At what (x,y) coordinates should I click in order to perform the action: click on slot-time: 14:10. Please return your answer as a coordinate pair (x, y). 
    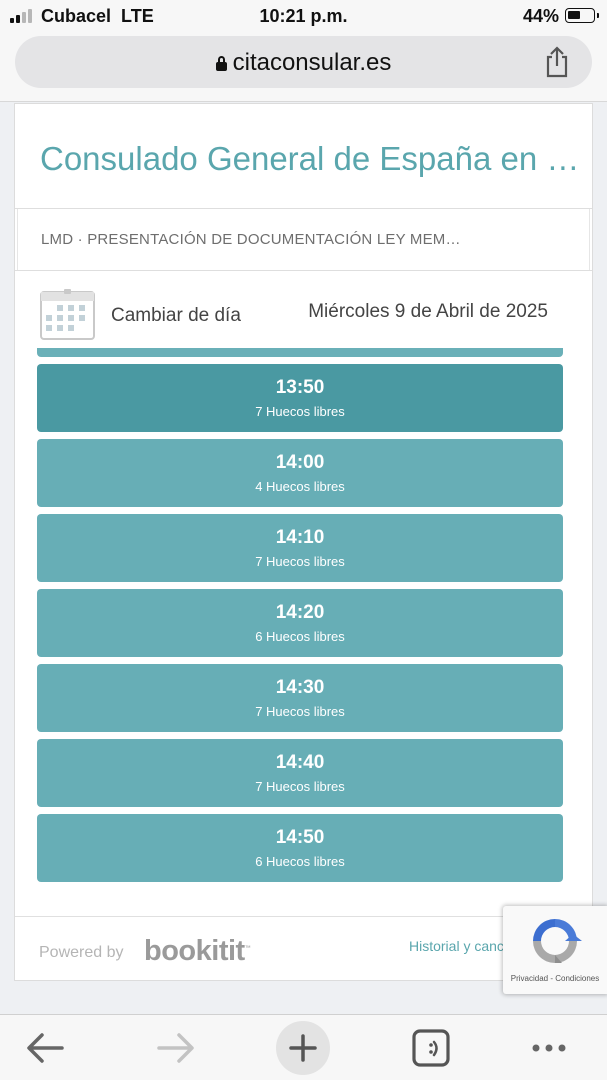
    Looking at the image, I should click on (300, 537).